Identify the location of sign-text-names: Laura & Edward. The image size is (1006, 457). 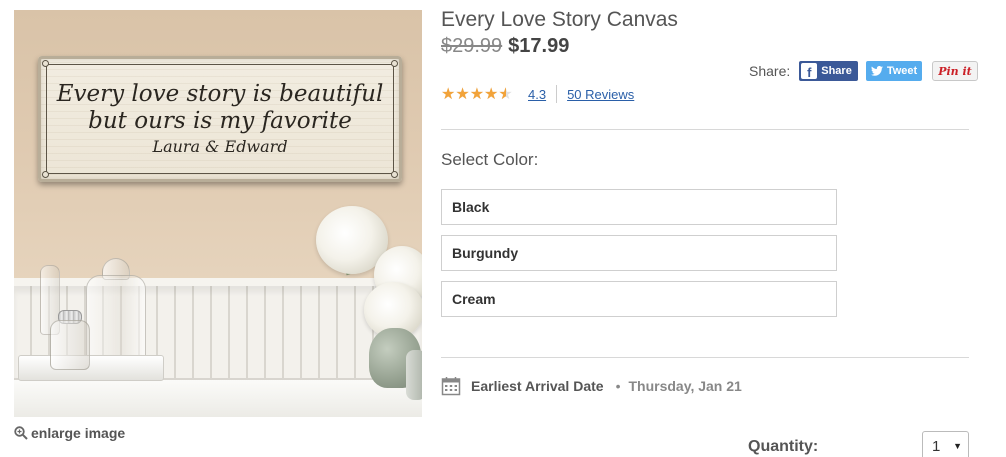
(220, 147).